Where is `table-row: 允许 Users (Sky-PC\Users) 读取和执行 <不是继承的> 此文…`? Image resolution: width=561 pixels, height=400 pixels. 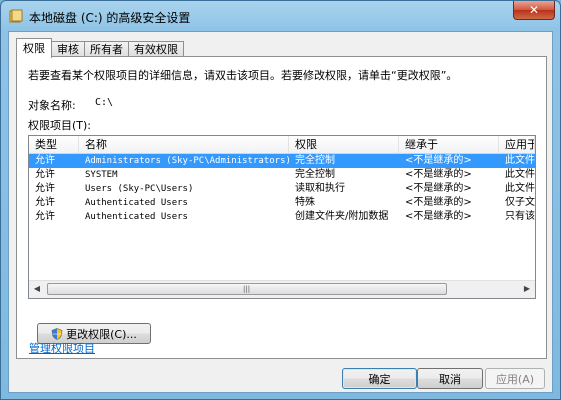
table-row: 允许 Users (Sky-PC\Users) 读取和执行 <不是继承的> 此文… is located at coordinates (282, 189).